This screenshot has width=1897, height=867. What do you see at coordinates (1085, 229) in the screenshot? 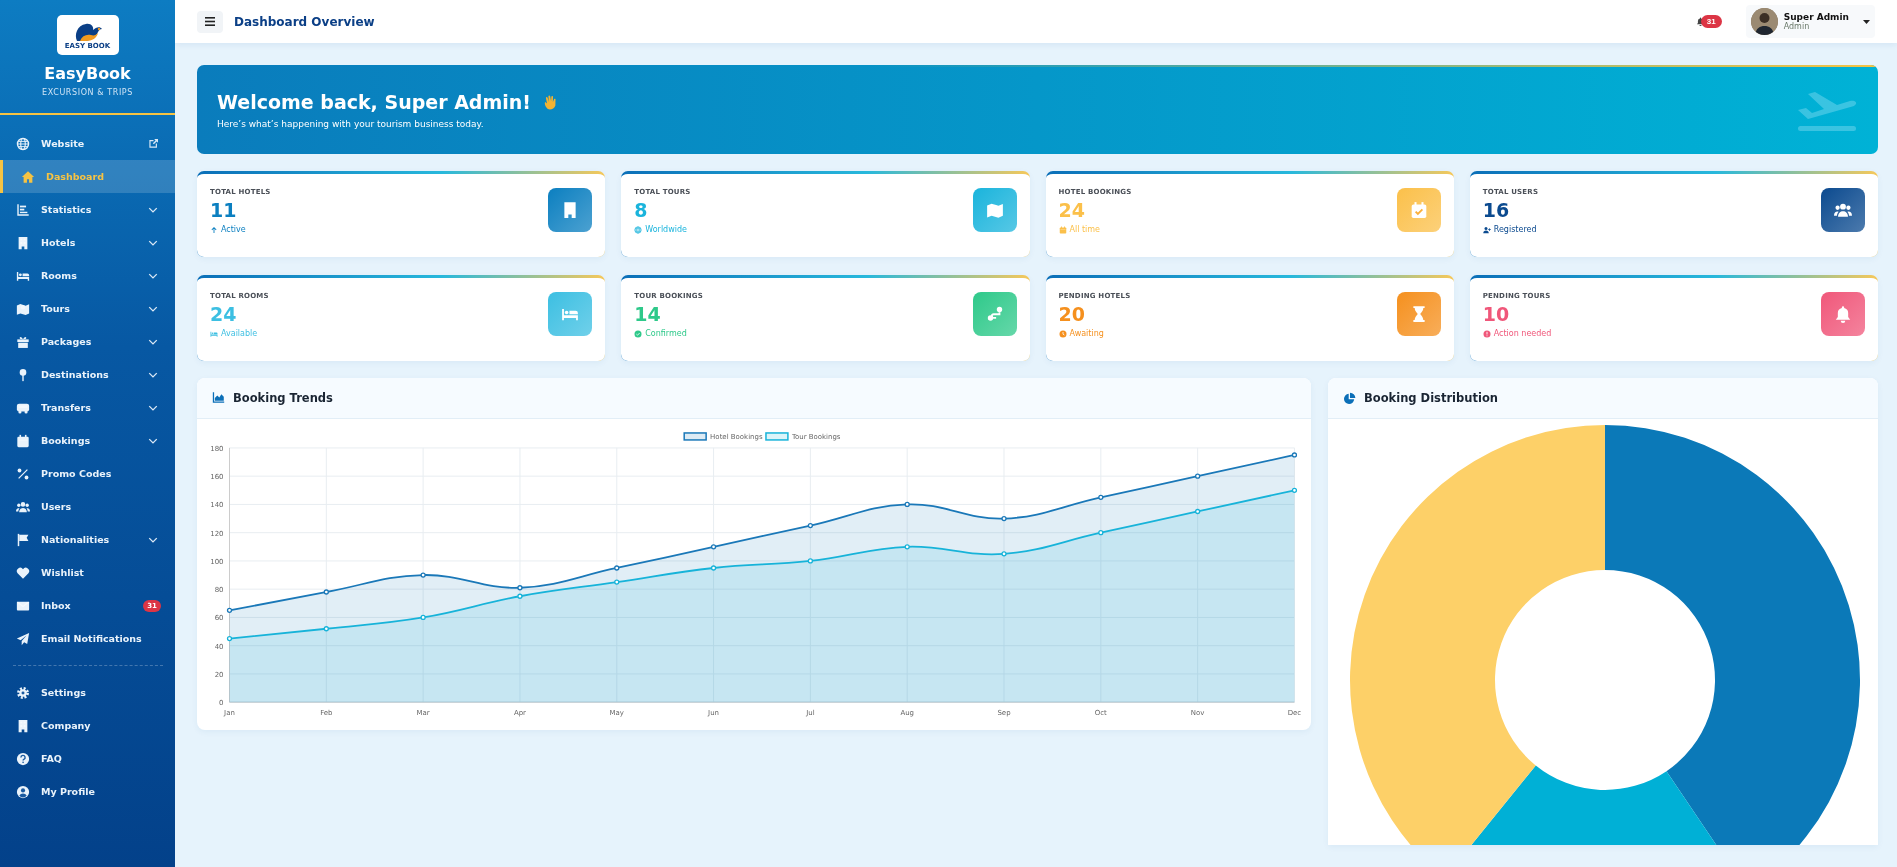
I see `stat-note: All time` at bounding box center [1085, 229].